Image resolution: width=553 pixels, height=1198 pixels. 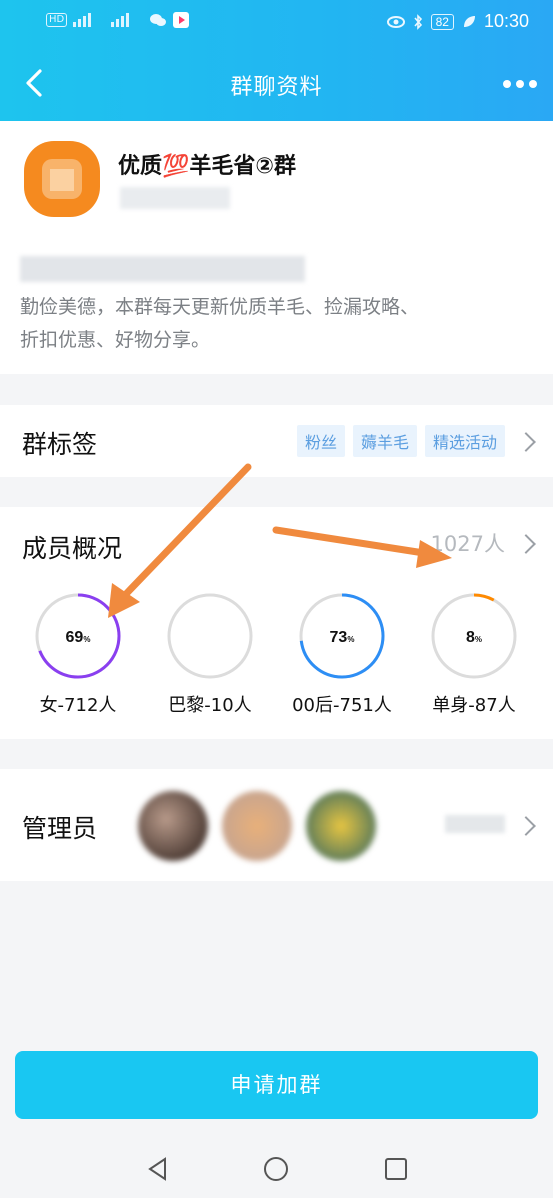 I want to click on system-nav-bar, so click(x=276, y=1168).